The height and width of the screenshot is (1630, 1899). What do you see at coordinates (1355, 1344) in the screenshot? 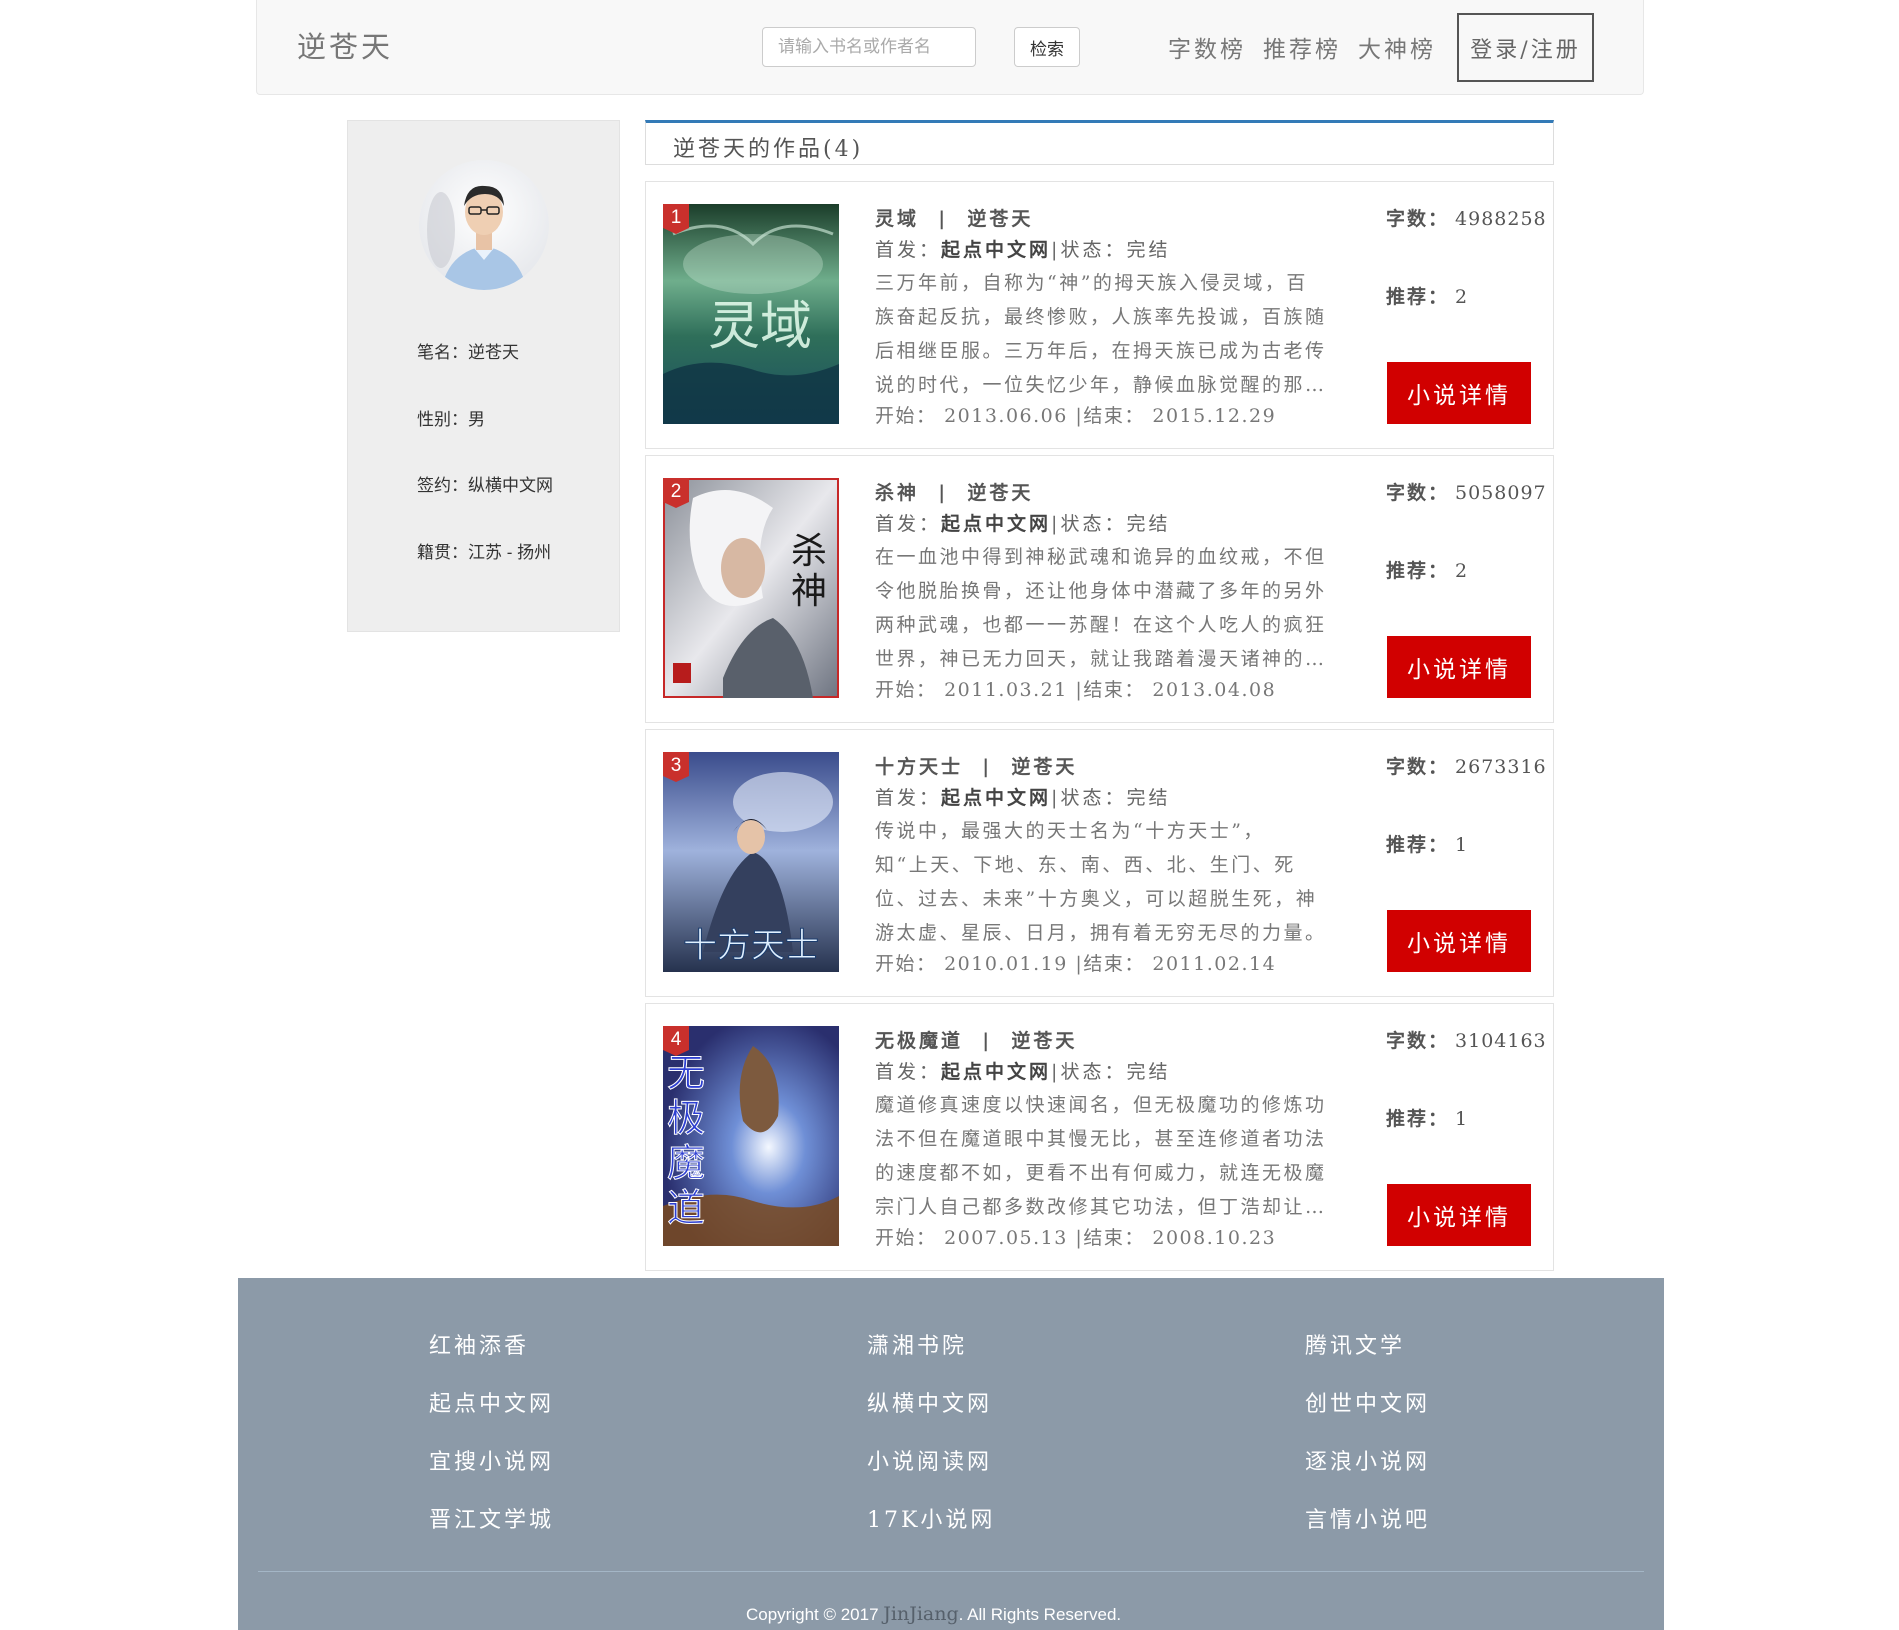
I see `footer-link: 腾讯文学` at bounding box center [1355, 1344].